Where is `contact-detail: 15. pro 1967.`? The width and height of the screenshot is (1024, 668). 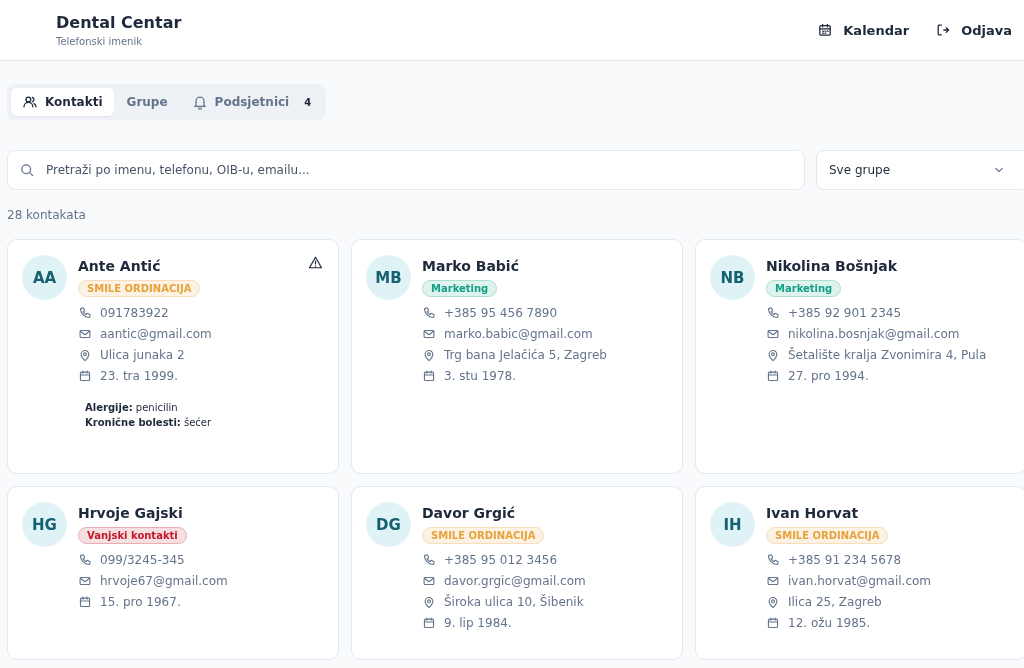
contact-detail: 15. pro 1967. is located at coordinates (140, 602).